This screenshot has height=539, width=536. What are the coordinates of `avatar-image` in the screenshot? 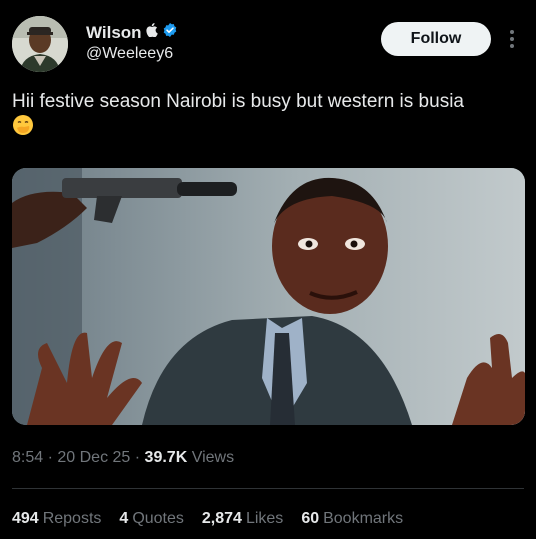 It's located at (40, 44).